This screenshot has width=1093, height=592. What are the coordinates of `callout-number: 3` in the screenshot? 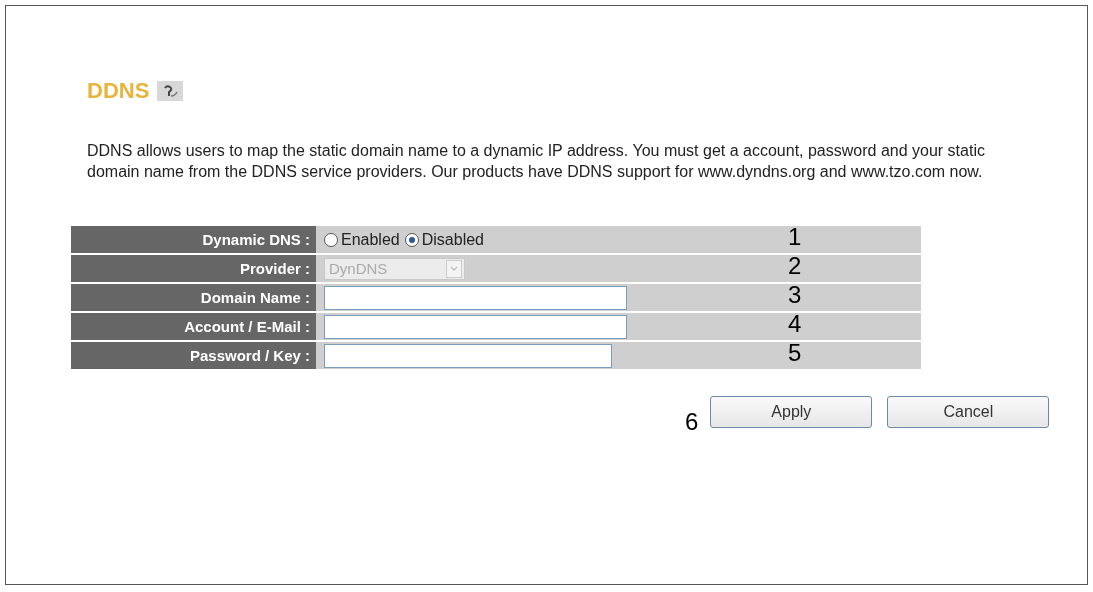 It's located at (795, 295).